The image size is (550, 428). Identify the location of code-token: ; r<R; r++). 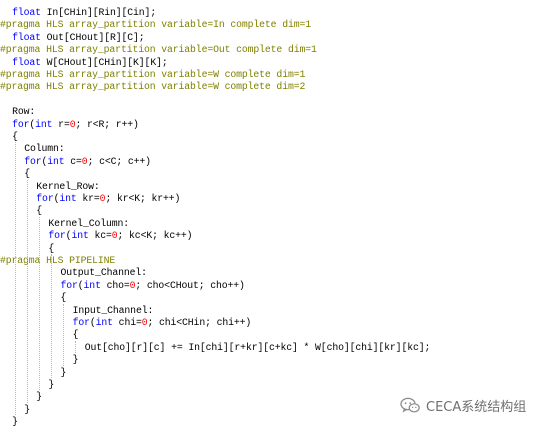
(107, 124).